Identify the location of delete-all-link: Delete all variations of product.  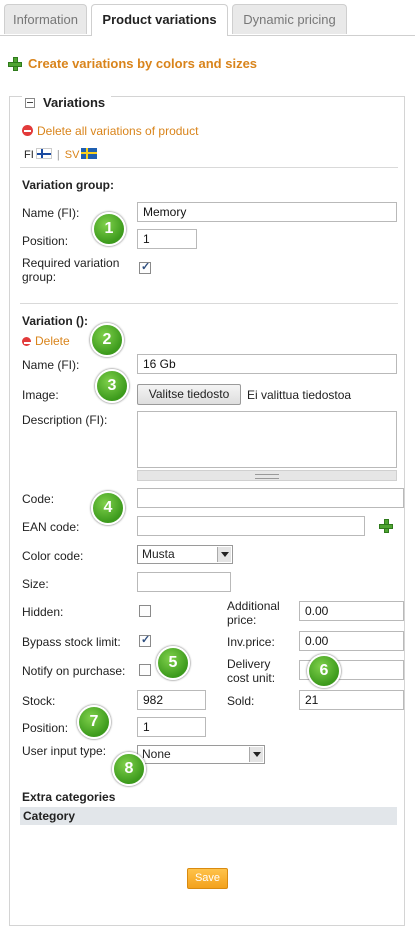
(110, 131).